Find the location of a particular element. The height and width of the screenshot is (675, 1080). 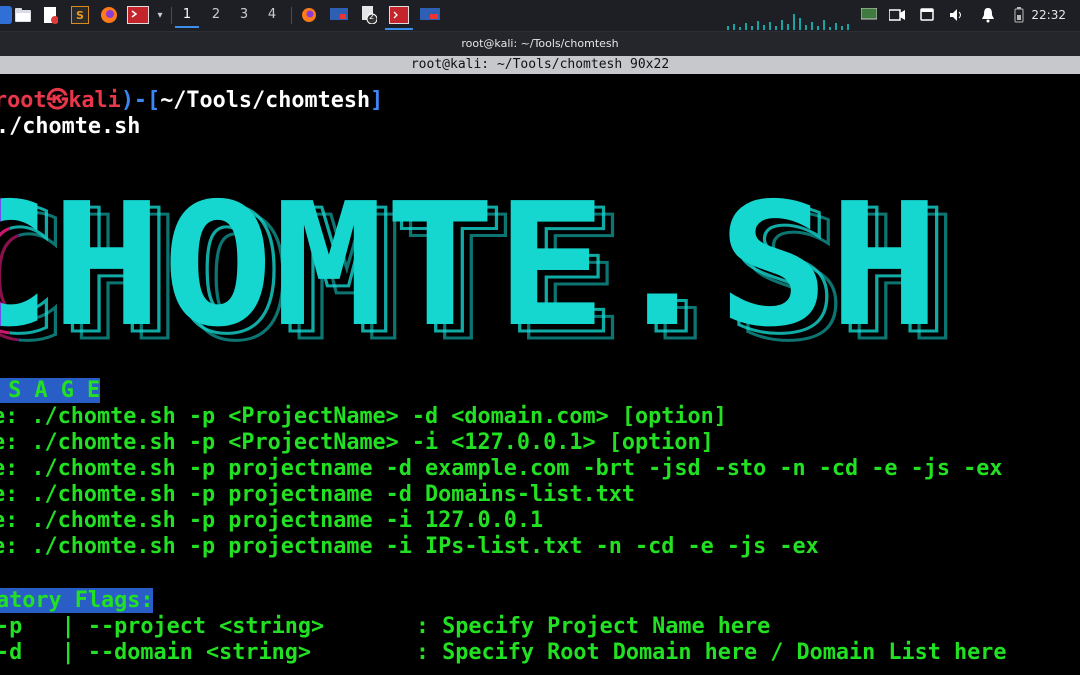

prompt-host: kali is located at coordinates (94, 100).